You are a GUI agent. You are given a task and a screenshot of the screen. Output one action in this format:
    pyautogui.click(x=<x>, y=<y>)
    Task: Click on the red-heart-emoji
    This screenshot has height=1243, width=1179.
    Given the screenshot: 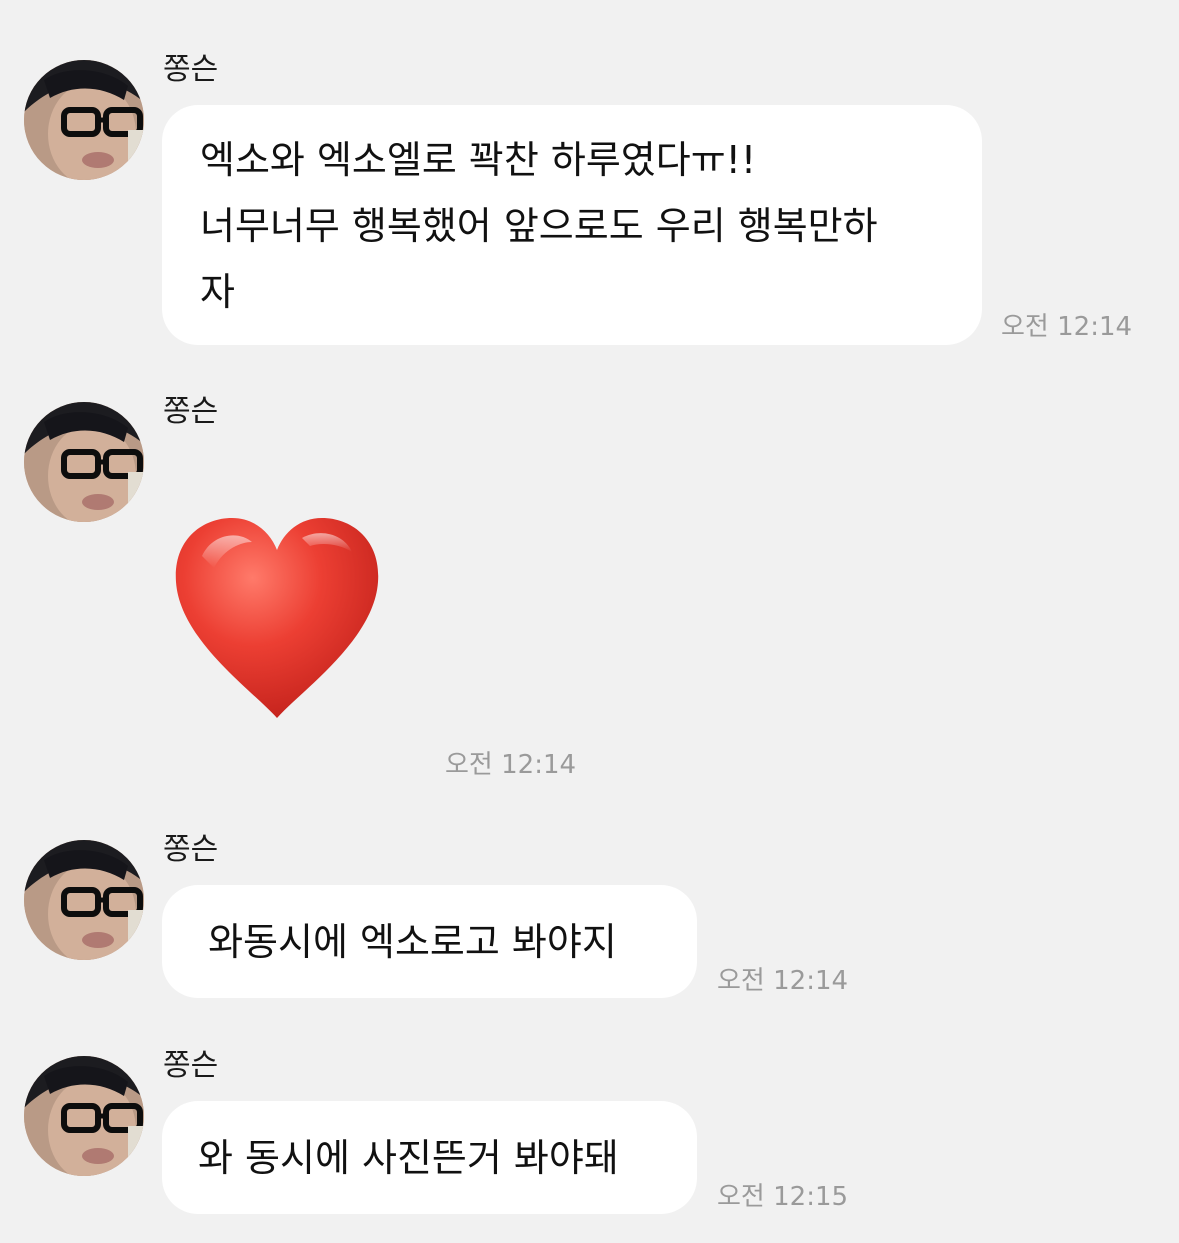 What is the action you would take?
    pyautogui.click(x=277, y=617)
    